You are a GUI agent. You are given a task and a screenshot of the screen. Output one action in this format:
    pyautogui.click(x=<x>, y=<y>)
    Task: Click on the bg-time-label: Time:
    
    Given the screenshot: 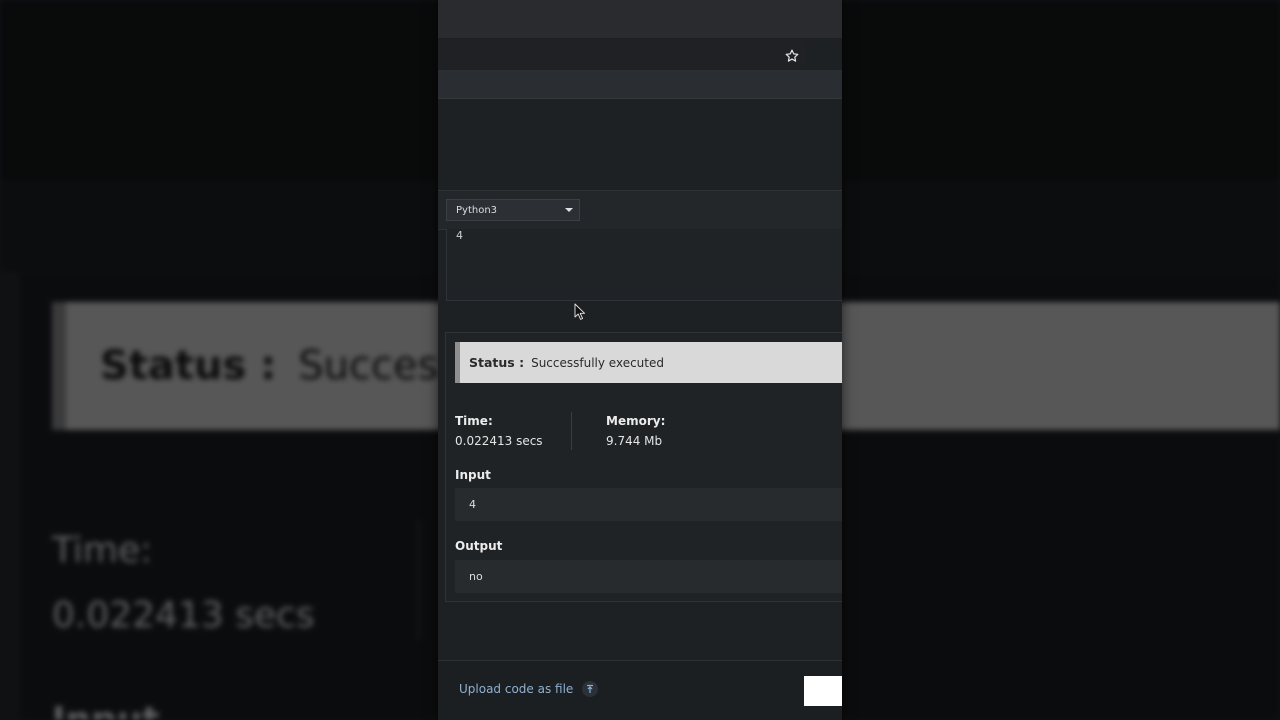 What is the action you would take?
    pyautogui.click(x=102, y=550)
    